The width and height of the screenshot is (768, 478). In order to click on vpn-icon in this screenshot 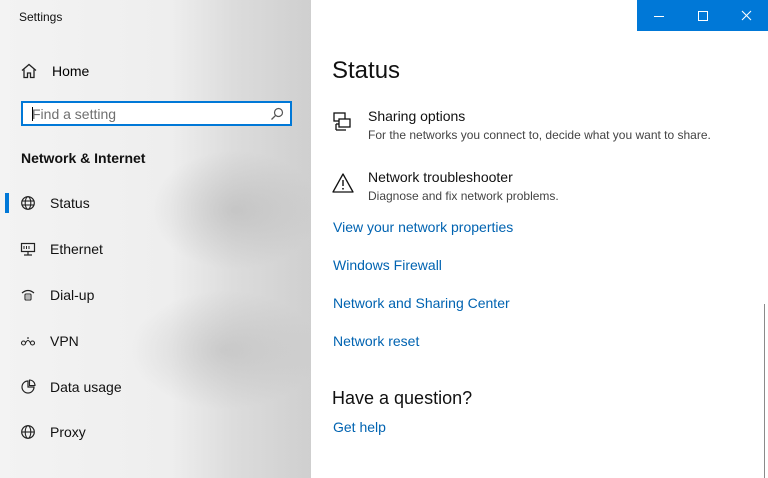, I will do `click(28, 341)`.